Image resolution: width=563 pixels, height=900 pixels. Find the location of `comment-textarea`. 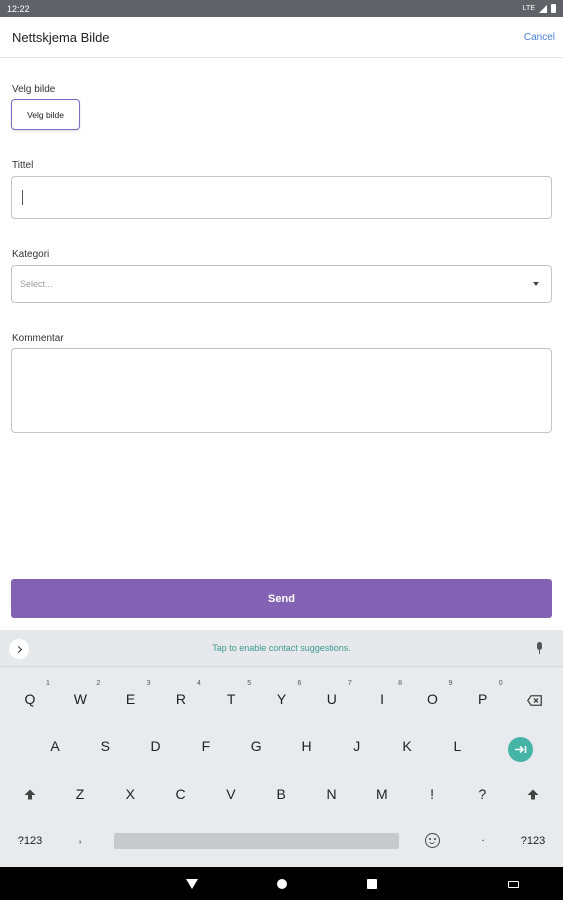

comment-textarea is located at coordinates (281, 390).